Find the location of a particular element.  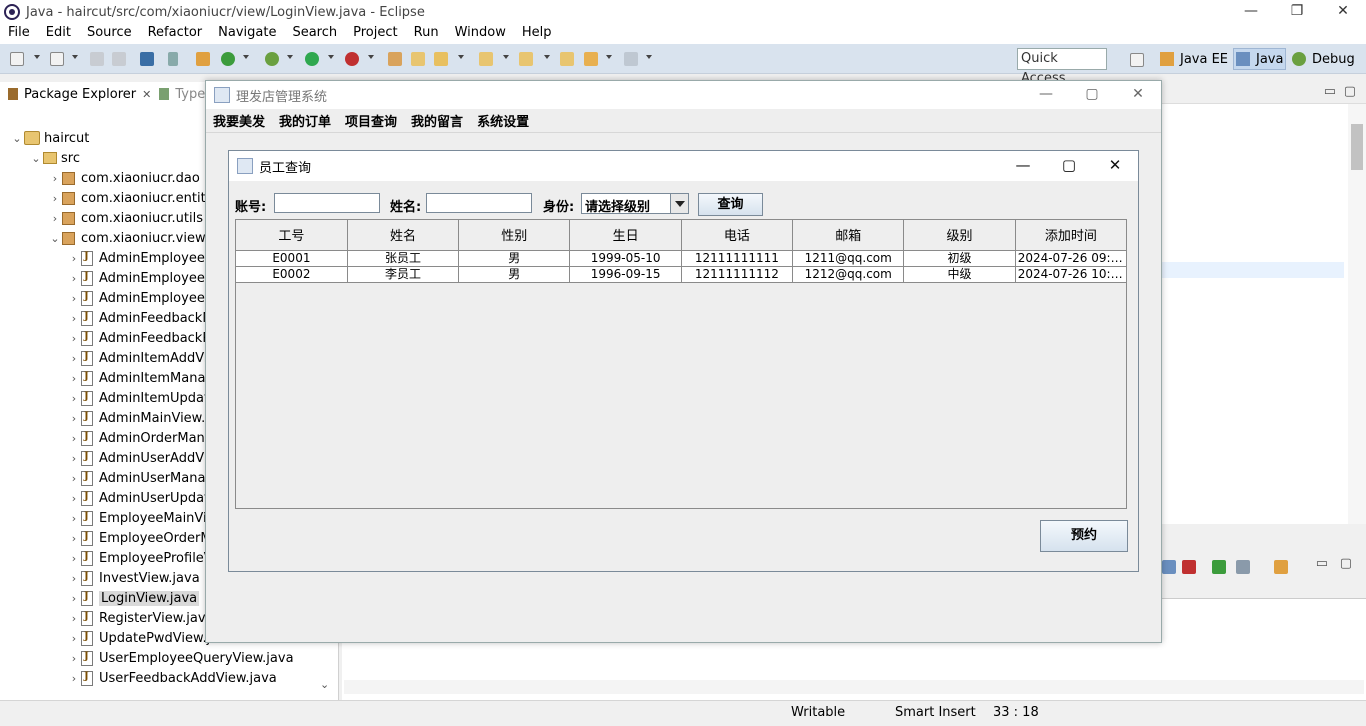

frame-close-button: ✕ is located at coordinates (1138, 95).